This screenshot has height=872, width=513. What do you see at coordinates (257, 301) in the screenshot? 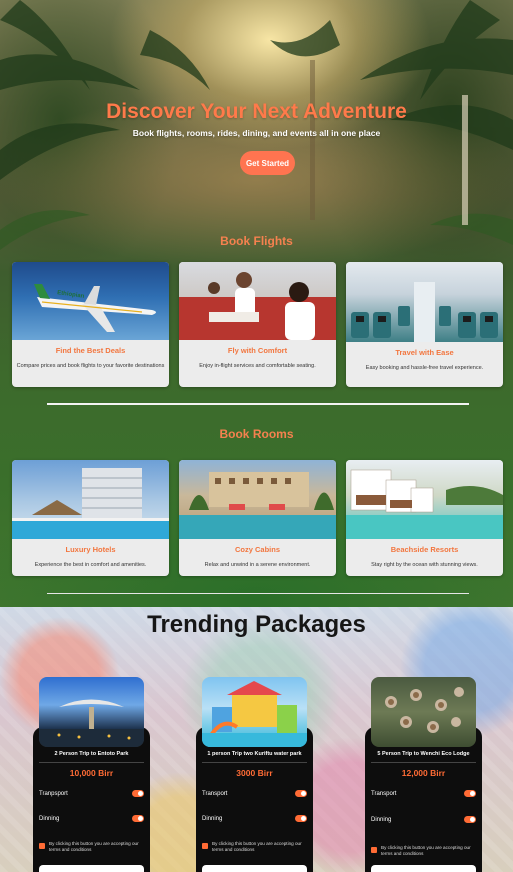
I see `cabin-passengers-image` at bounding box center [257, 301].